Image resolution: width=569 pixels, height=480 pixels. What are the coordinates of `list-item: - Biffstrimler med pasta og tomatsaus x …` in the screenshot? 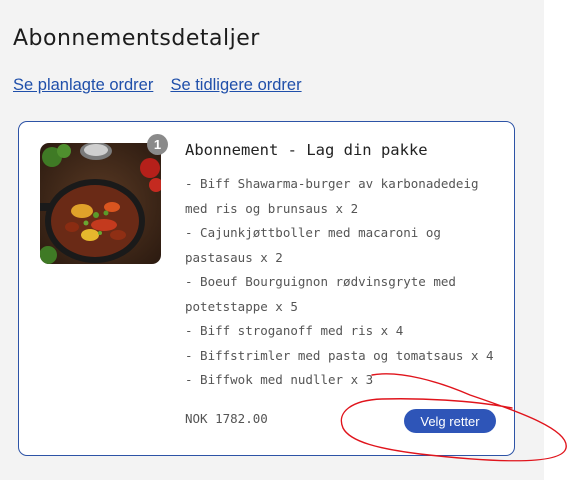 It's located at (339, 355).